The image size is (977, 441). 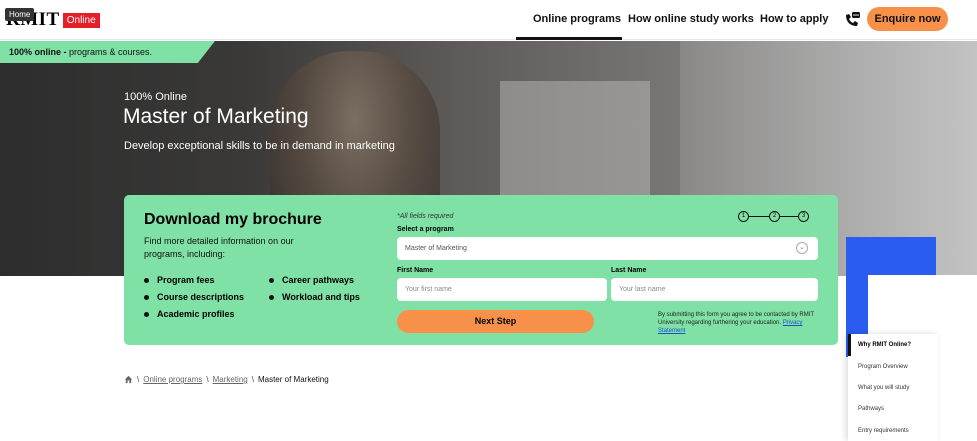 I want to click on bullet-workload-tips: Workload and tips, so click(x=314, y=297).